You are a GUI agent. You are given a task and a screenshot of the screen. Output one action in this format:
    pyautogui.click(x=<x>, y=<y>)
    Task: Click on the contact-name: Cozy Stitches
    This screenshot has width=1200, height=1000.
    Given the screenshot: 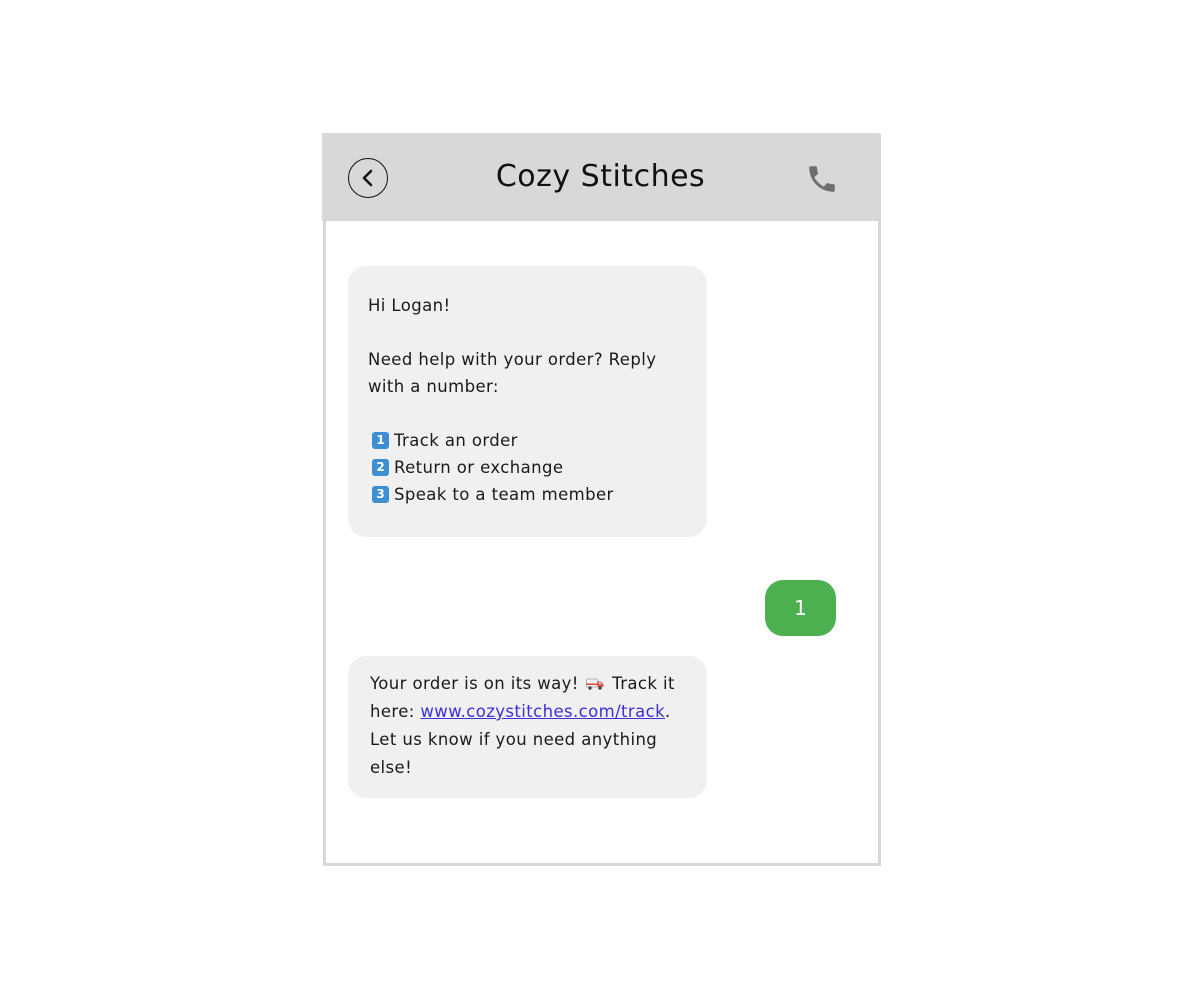 What is the action you would take?
    pyautogui.click(x=600, y=176)
    